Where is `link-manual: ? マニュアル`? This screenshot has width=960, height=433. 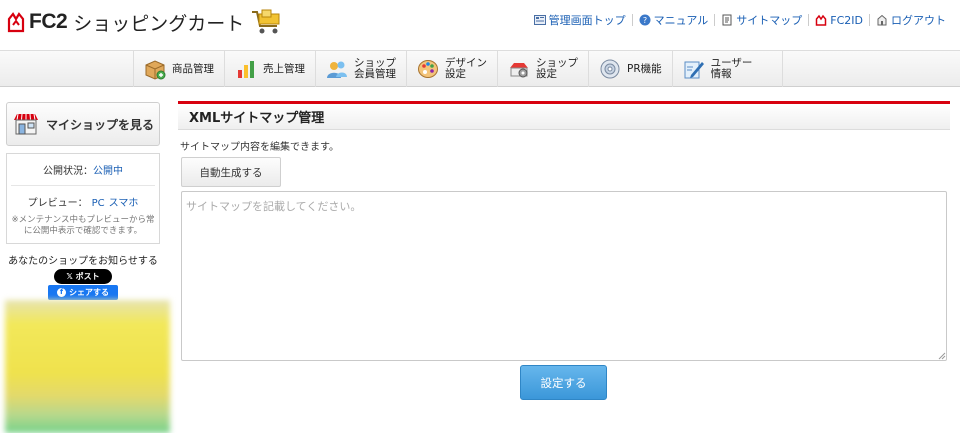 link-manual: ? マニュアル is located at coordinates (673, 20).